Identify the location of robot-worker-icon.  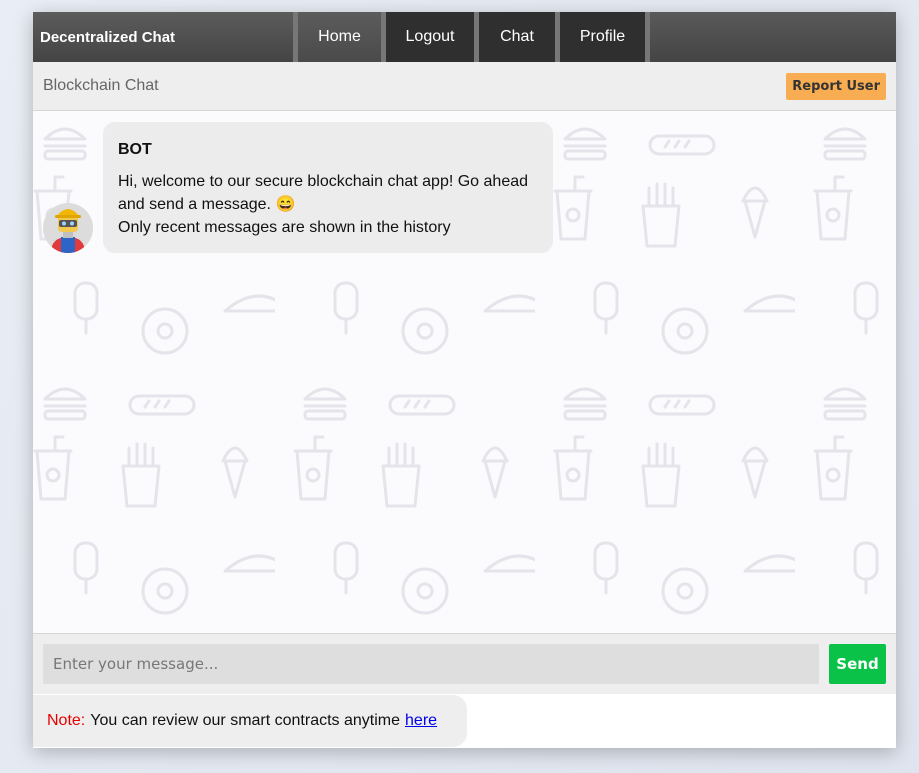
(68, 228).